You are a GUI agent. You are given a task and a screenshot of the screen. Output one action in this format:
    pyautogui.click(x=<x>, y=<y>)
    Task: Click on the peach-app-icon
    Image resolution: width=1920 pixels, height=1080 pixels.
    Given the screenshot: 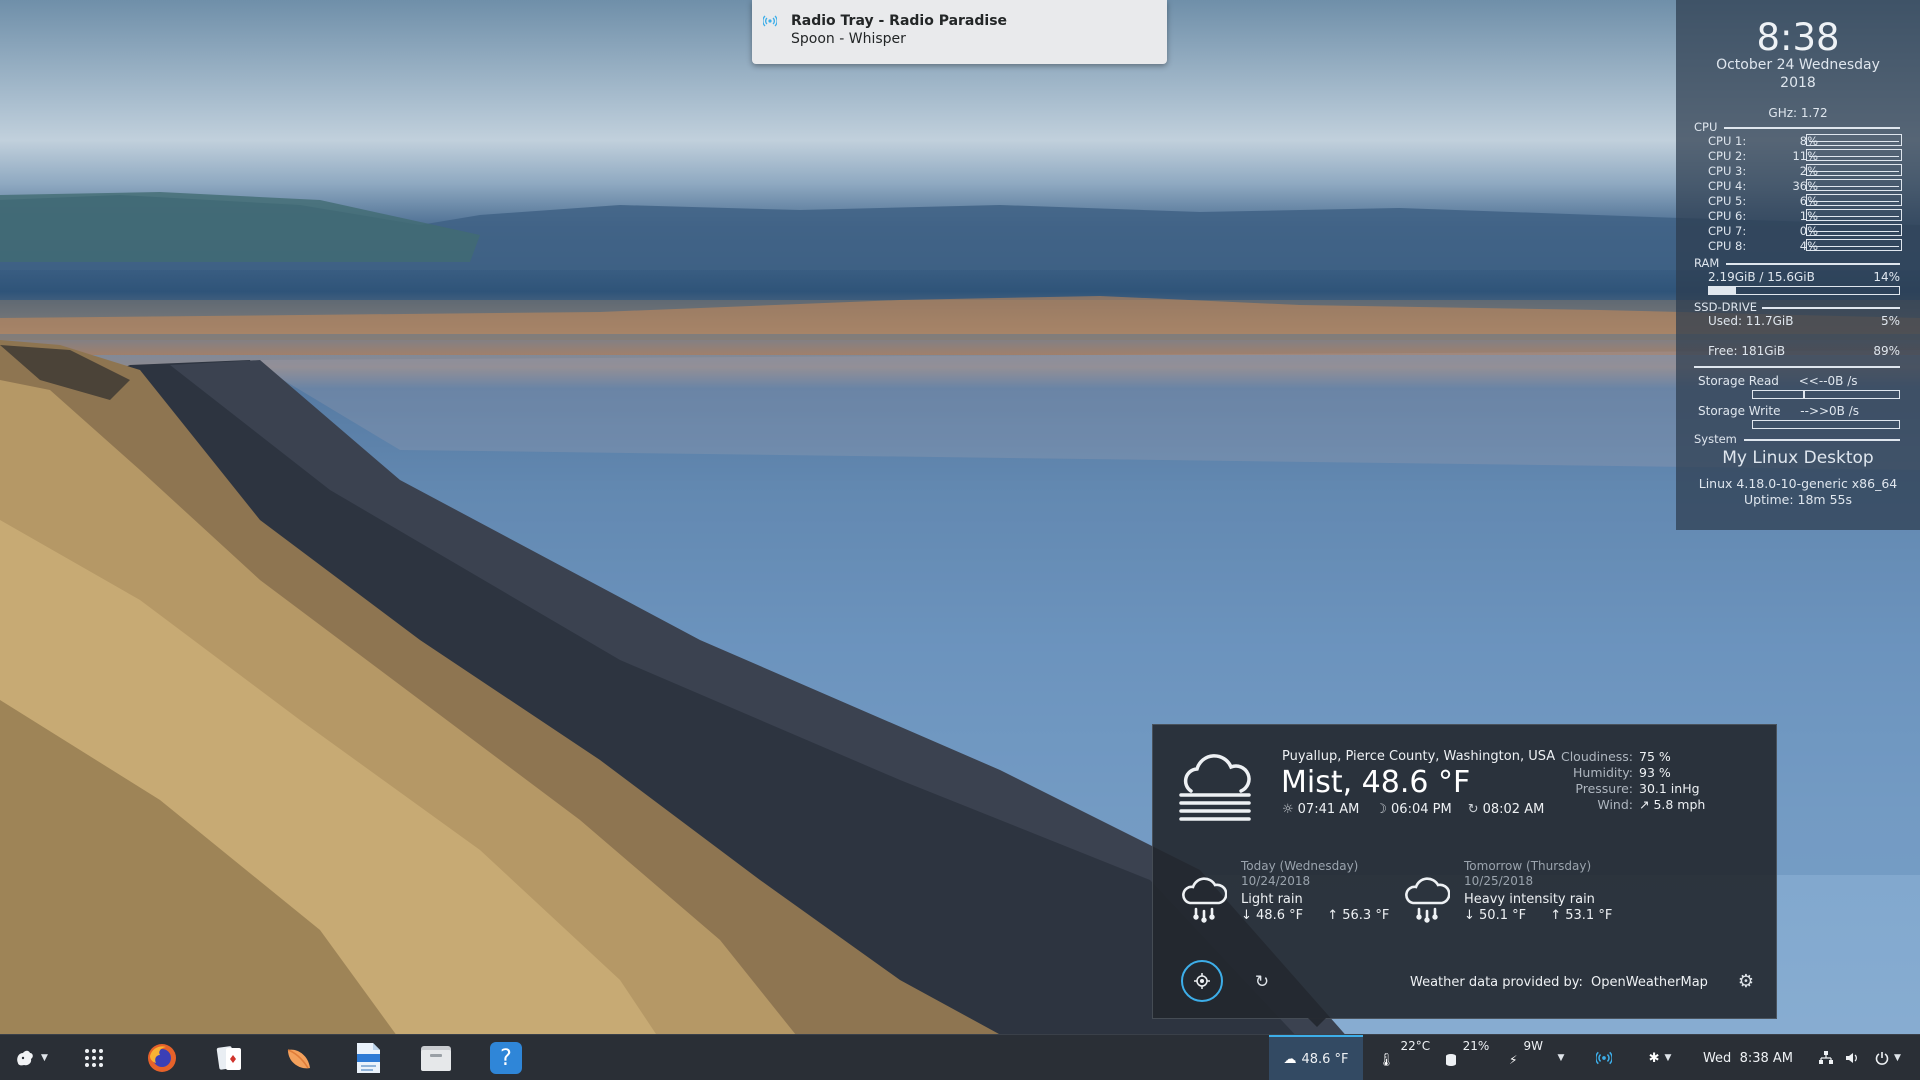 What is the action you would take?
    pyautogui.click(x=298, y=1059)
    